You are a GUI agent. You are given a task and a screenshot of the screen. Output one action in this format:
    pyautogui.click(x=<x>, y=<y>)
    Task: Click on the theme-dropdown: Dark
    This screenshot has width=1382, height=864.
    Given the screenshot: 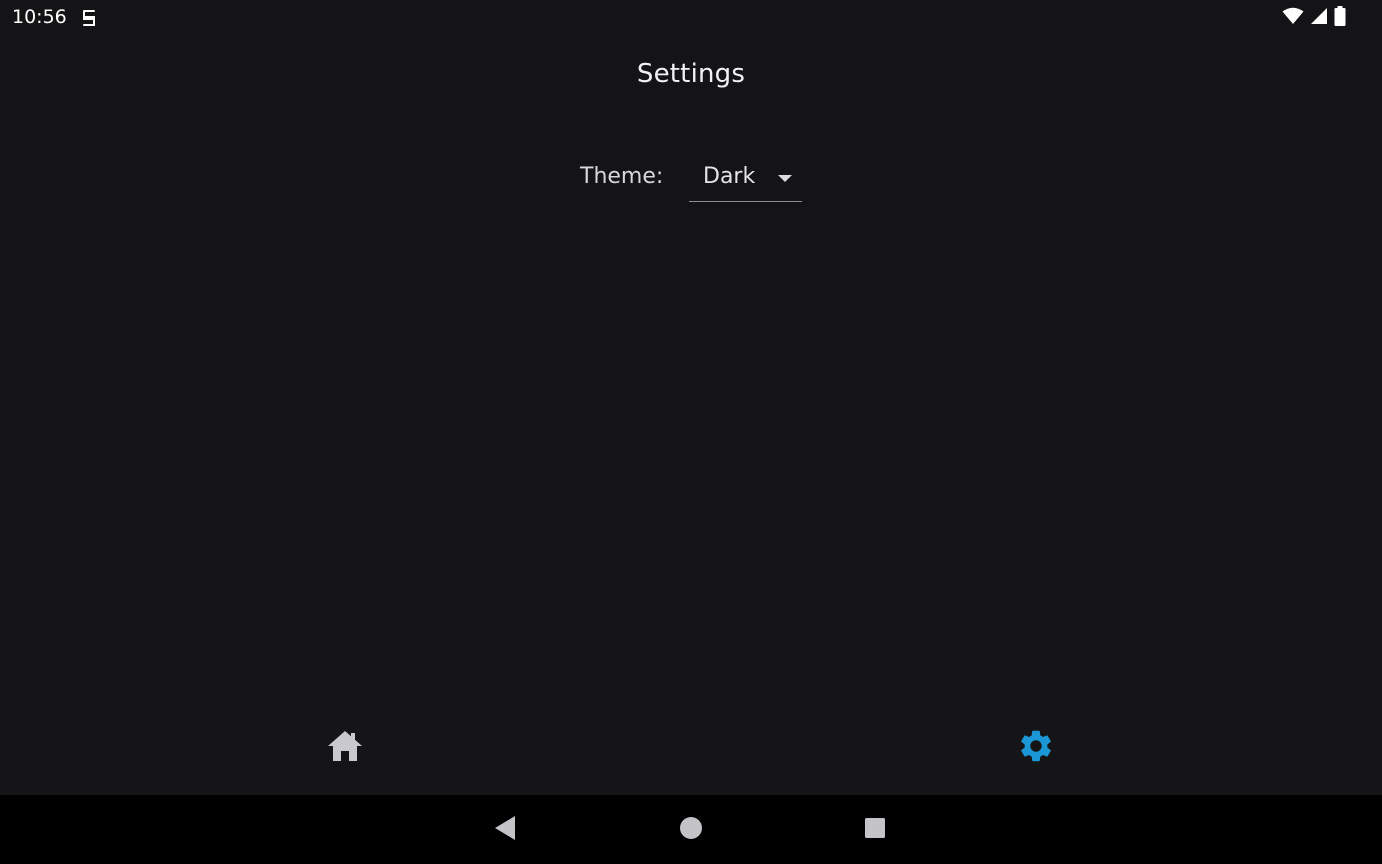 What is the action you would take?
    pyautogui.click(x=745, y=179)
    